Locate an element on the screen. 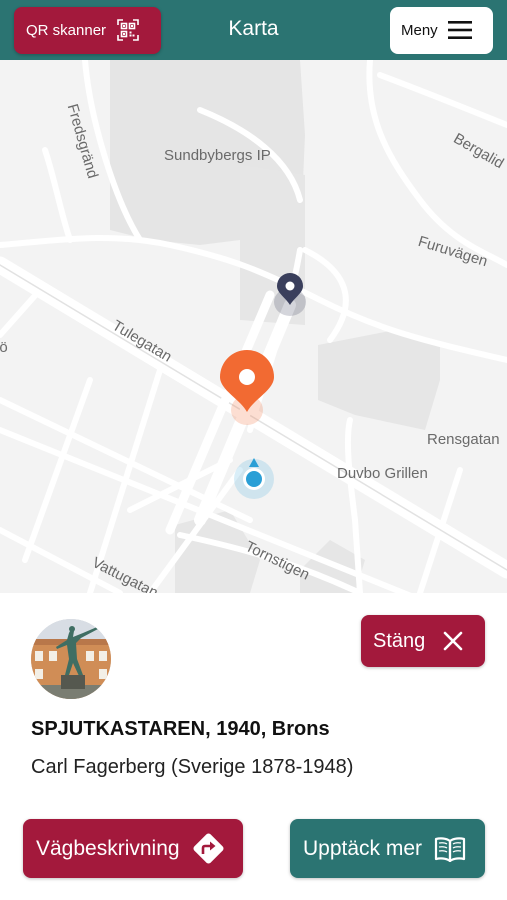 The image size is (507, 900). top-bar: QR skanner Karta Meny is located at coordinates (253, 30).